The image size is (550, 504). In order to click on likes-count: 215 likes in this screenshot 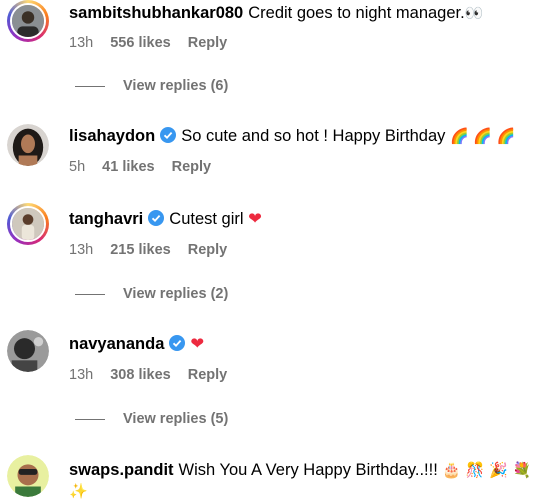, I will do `click(140, 250)`.